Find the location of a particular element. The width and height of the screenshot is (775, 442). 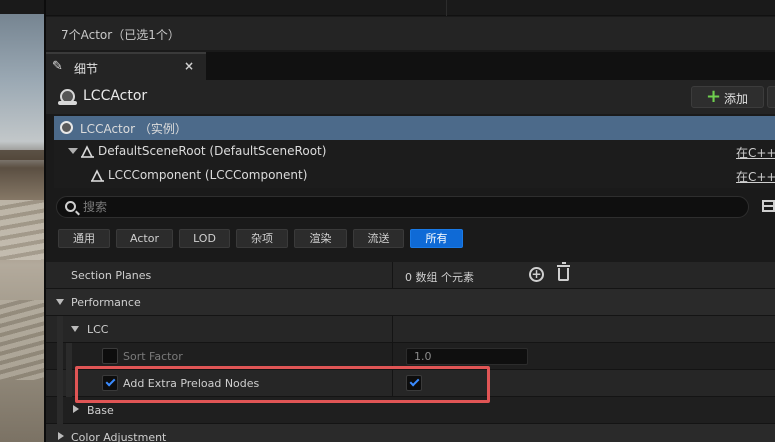

filter-streaming-button: 流送 is located at coordinates (378, 238).